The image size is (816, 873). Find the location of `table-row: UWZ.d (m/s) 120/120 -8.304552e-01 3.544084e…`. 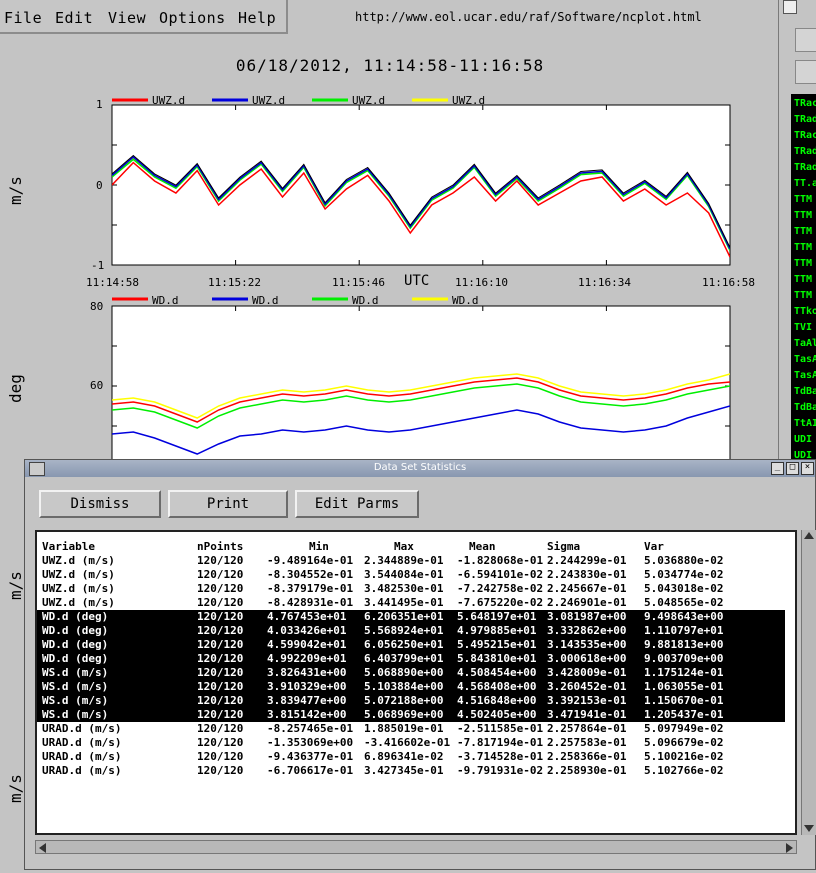

table-row: UWZ.d (m/s) 120/120 -8.304552e-01 3.544084e… is located at coordinates (416, 575).